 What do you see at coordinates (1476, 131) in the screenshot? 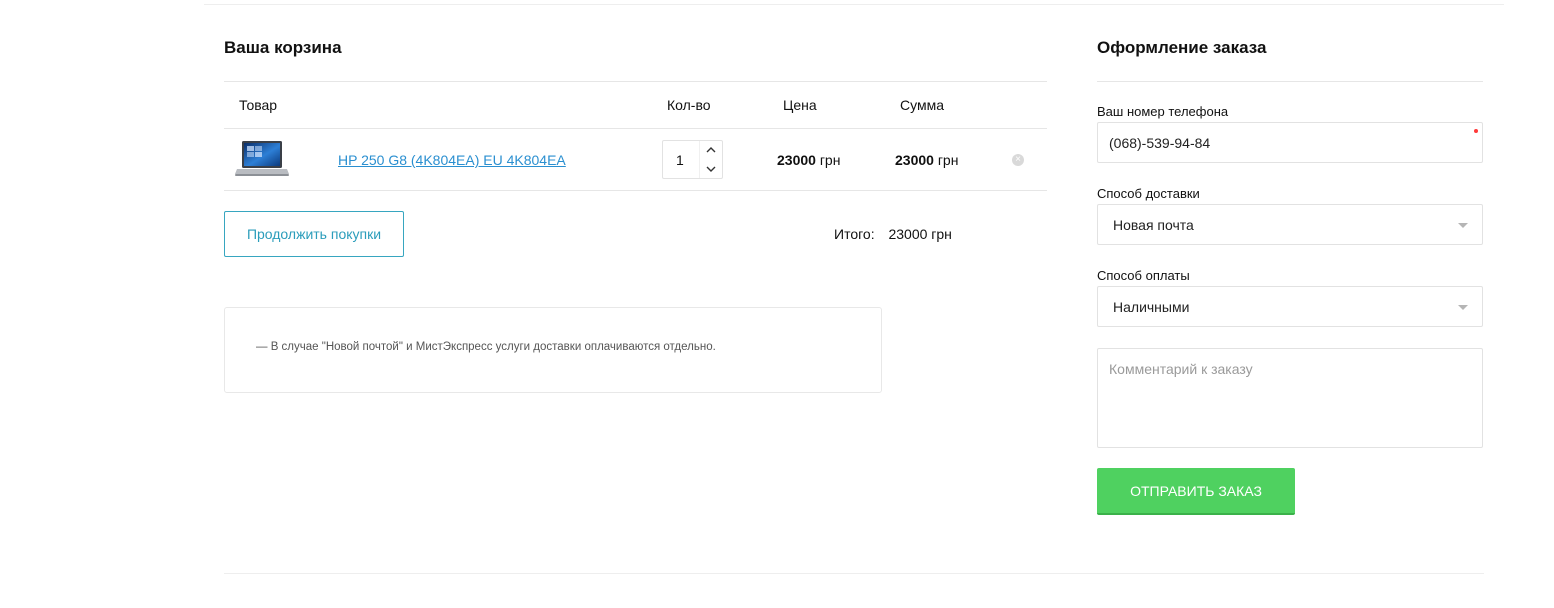
I see `required-indicator` at bounding box center [1476, 131].